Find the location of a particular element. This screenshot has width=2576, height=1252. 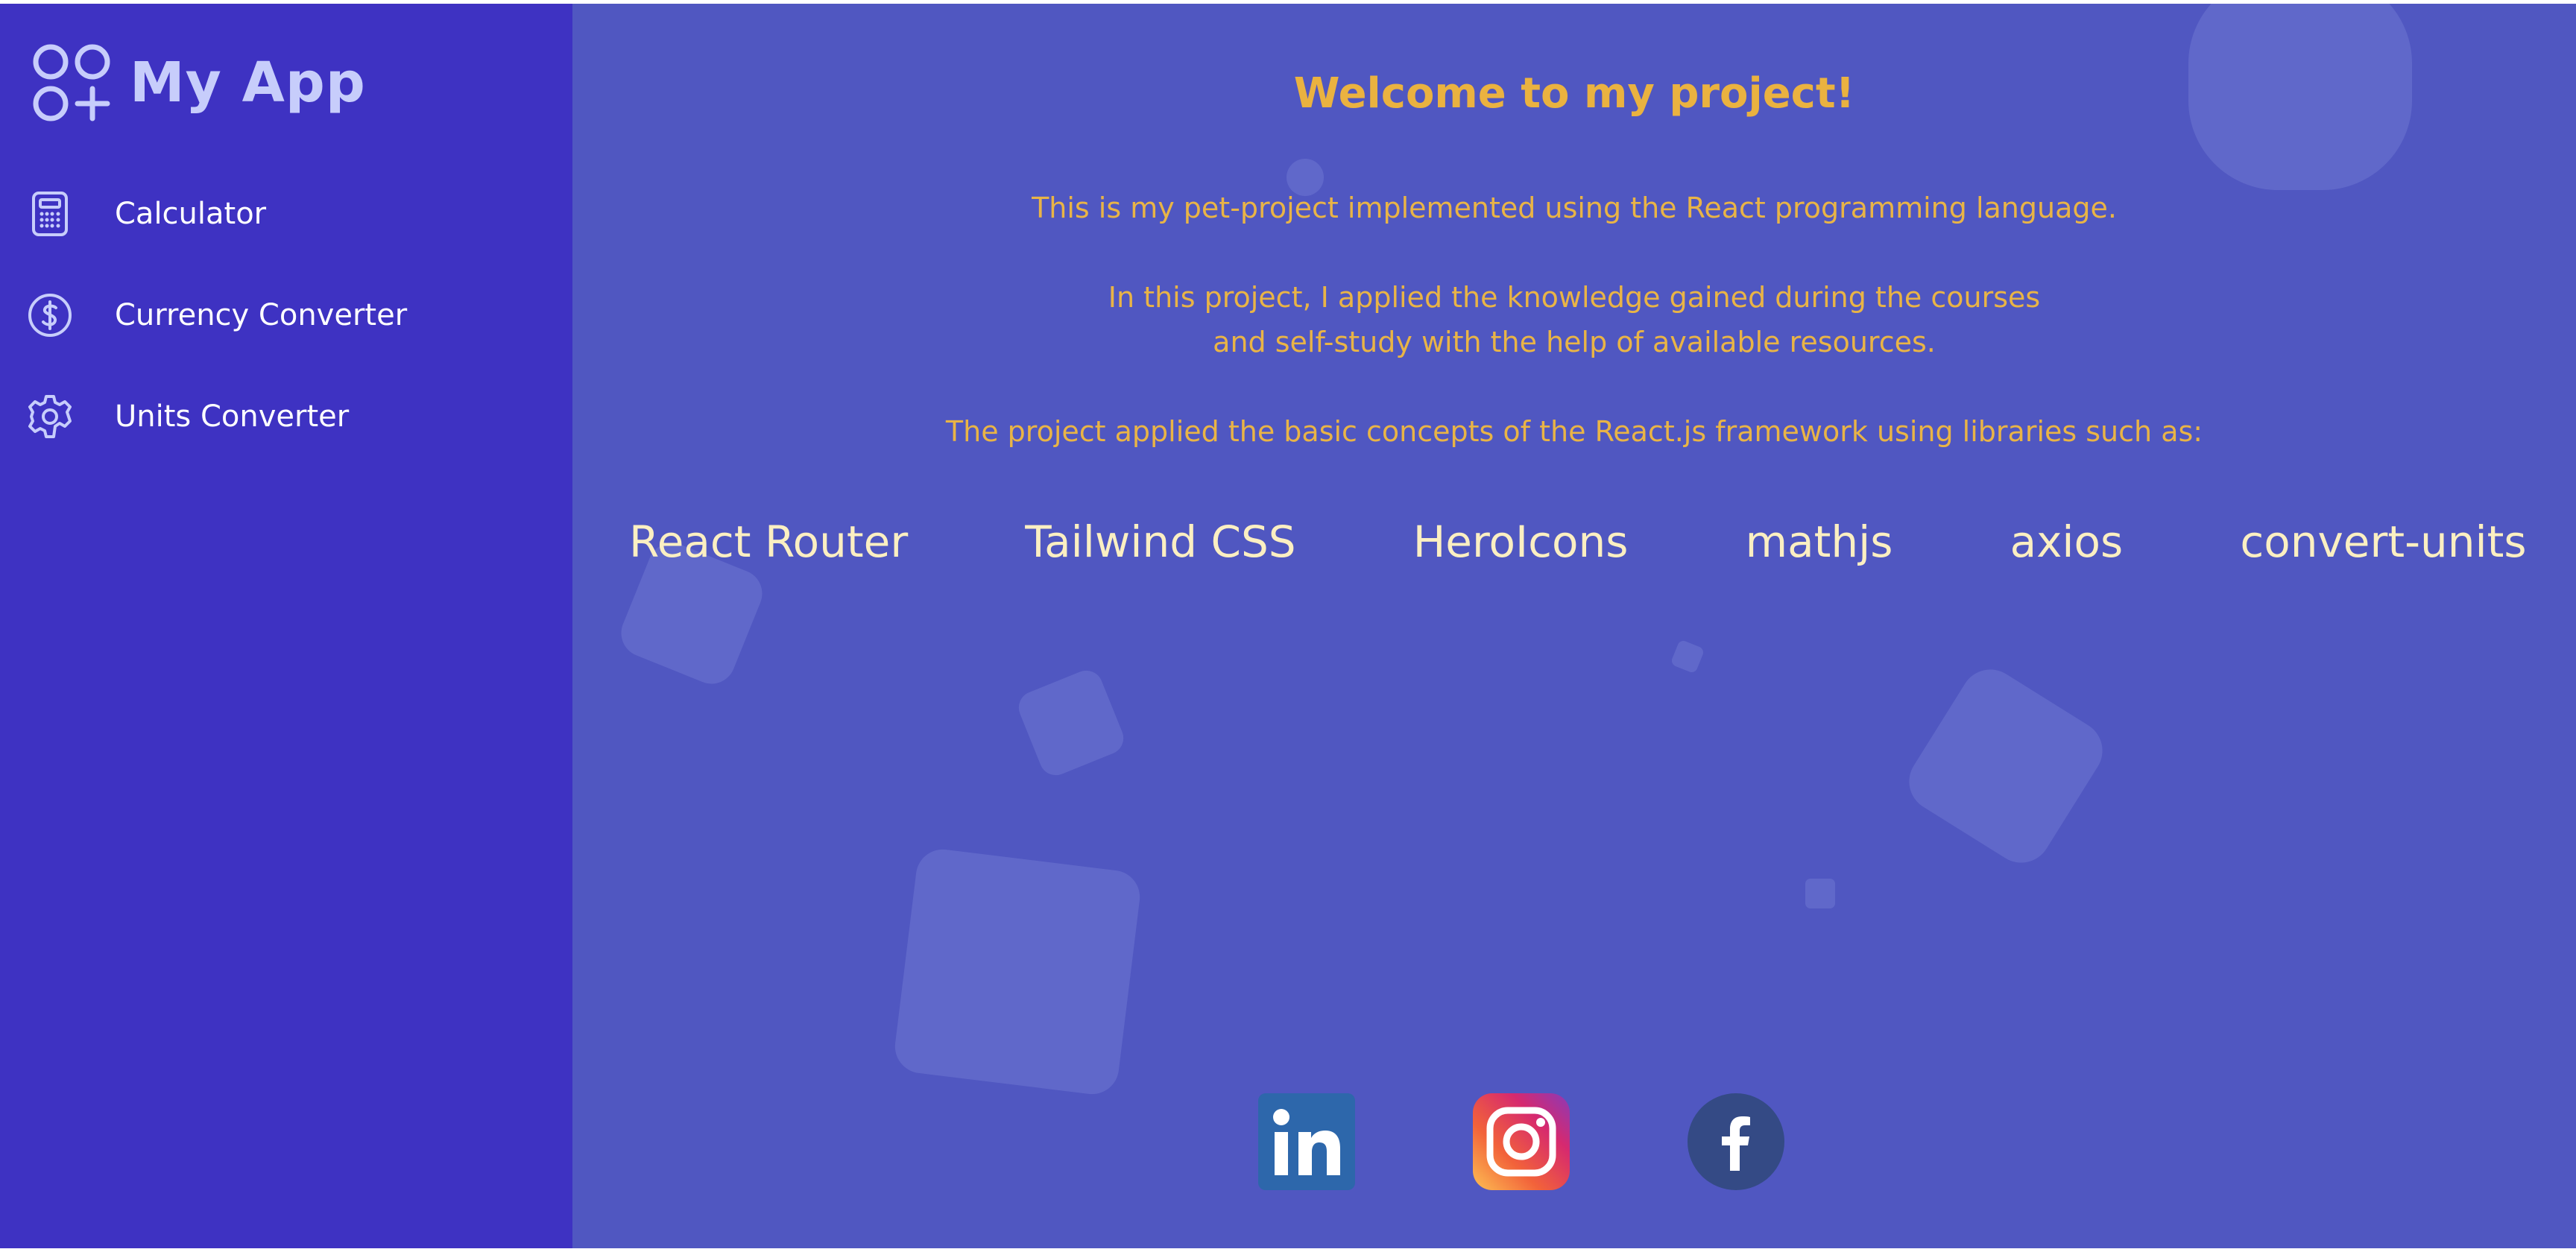

library-tailwind-css: Tailwind CSS is located at coordinates (1160, 542).